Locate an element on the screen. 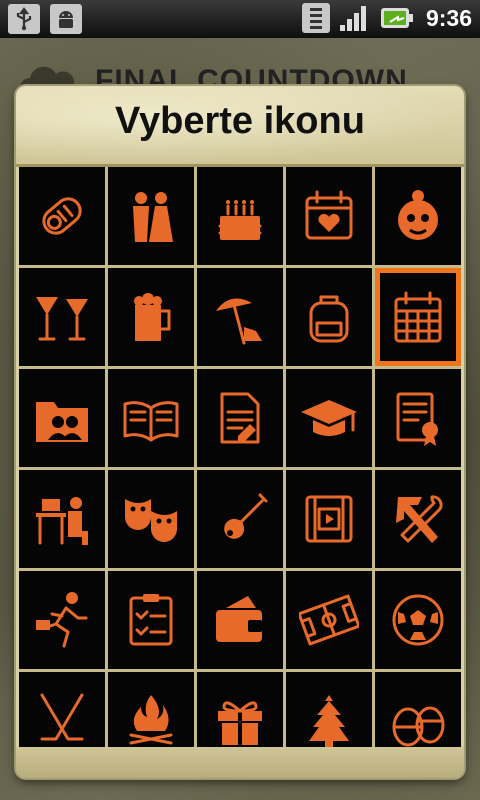 The height and width of the screenshot is (800, 480). icon-option-baby is located at coordinates (62, 216).